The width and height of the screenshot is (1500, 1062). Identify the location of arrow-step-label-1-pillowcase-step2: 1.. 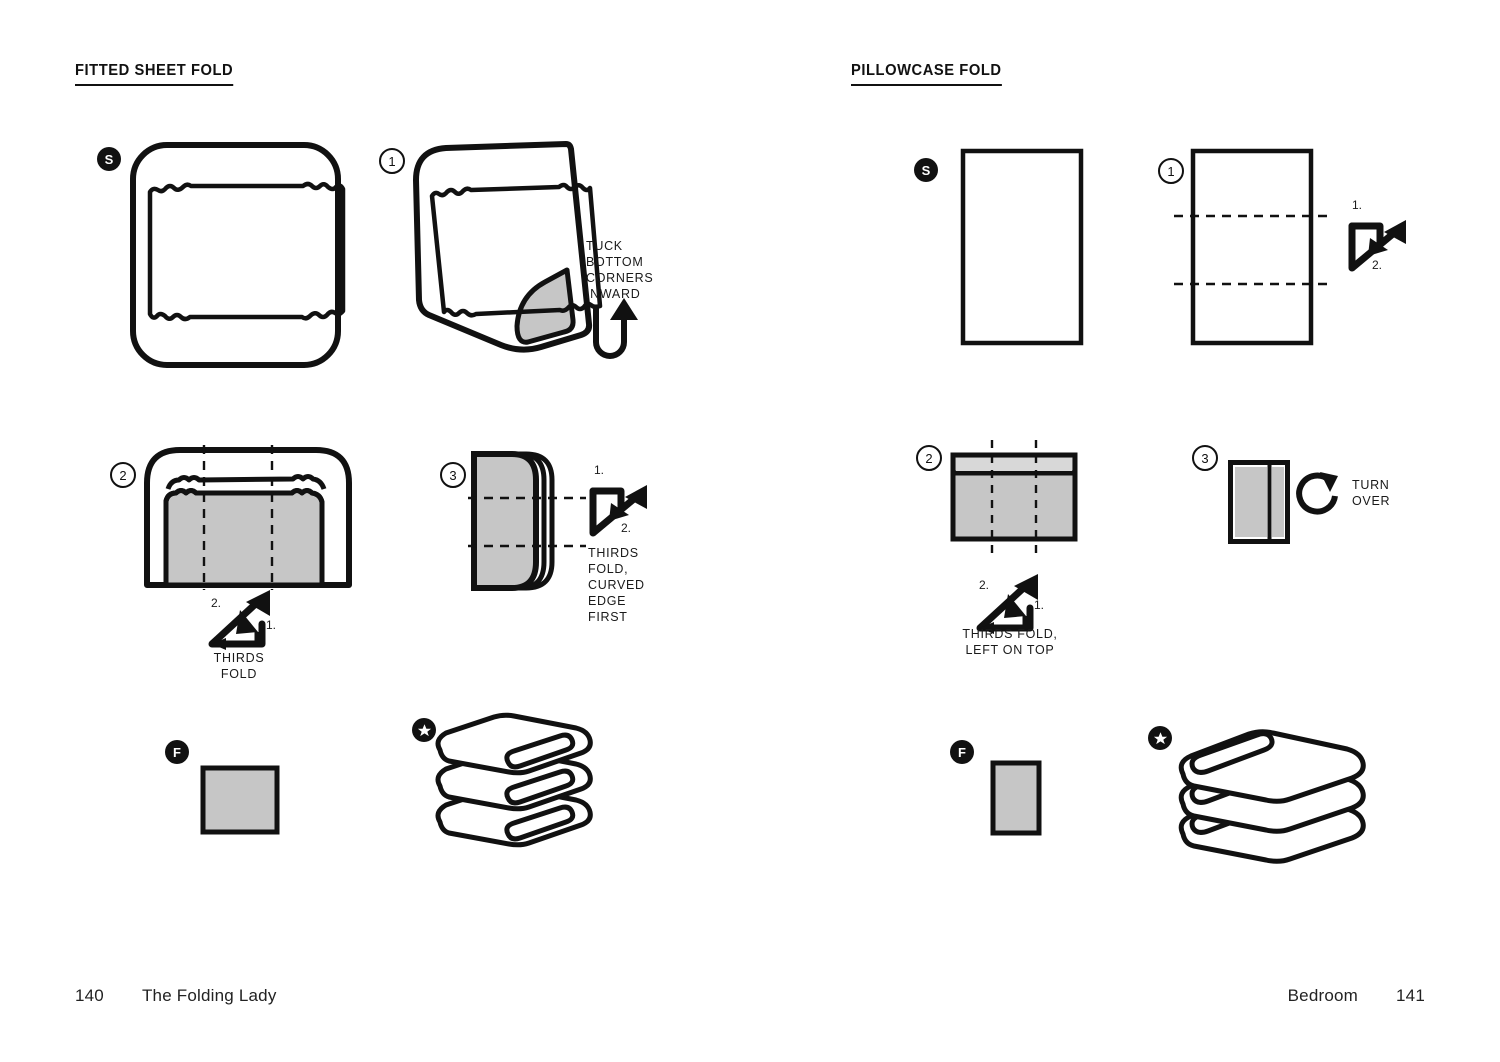
(1039, 605).